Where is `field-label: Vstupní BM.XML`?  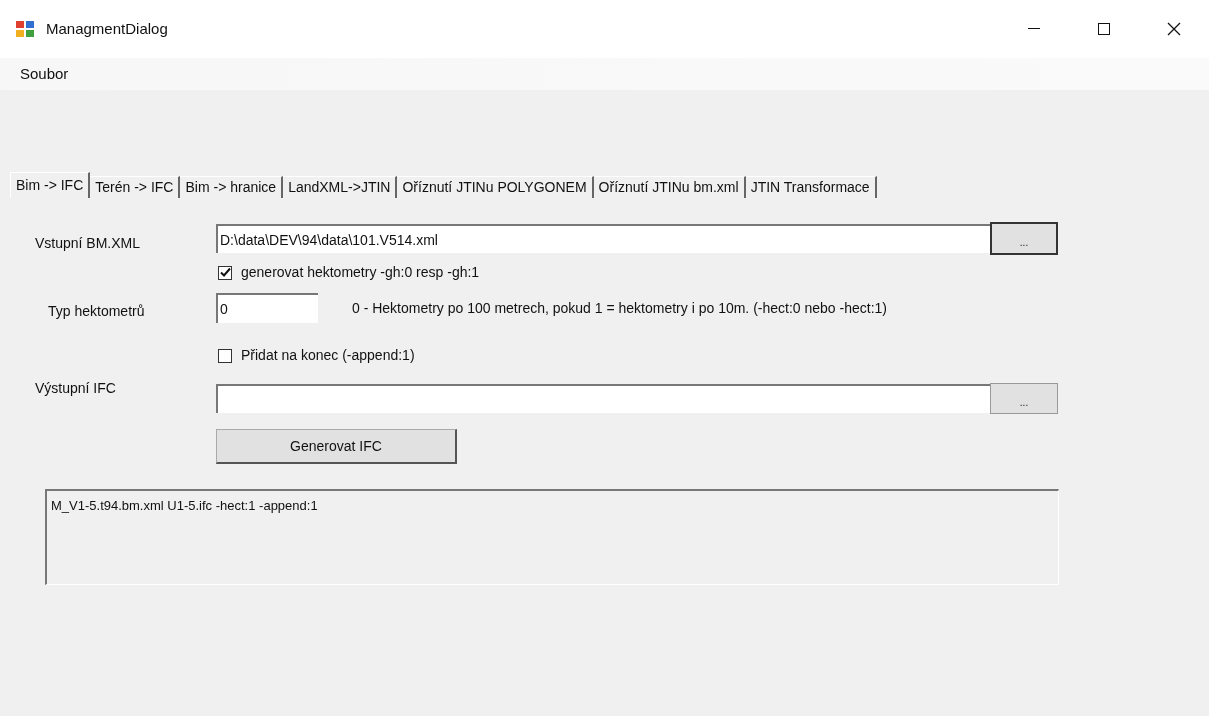
field-label: Vstupní BM.XML is located at coordinates (88, 243).